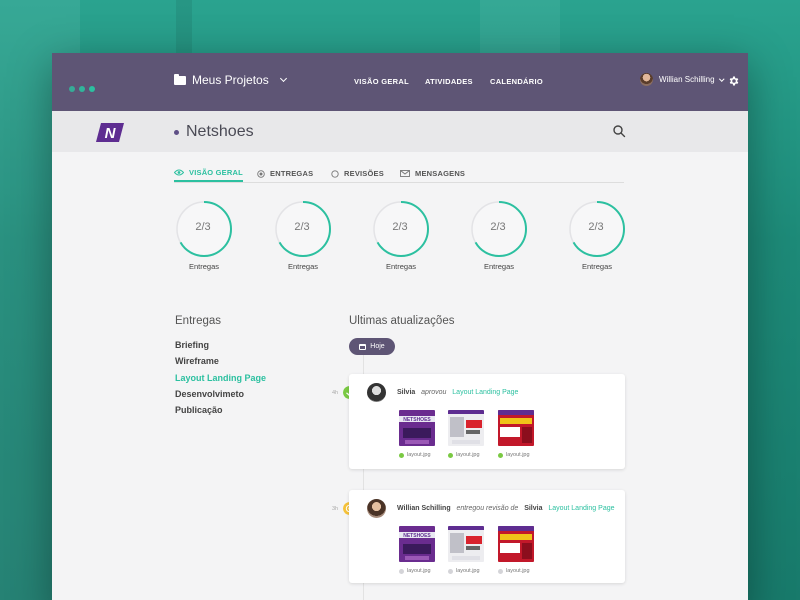 This screenshot has width=800, height=600. I want to click on update-time: 4h, so click(335, 393).